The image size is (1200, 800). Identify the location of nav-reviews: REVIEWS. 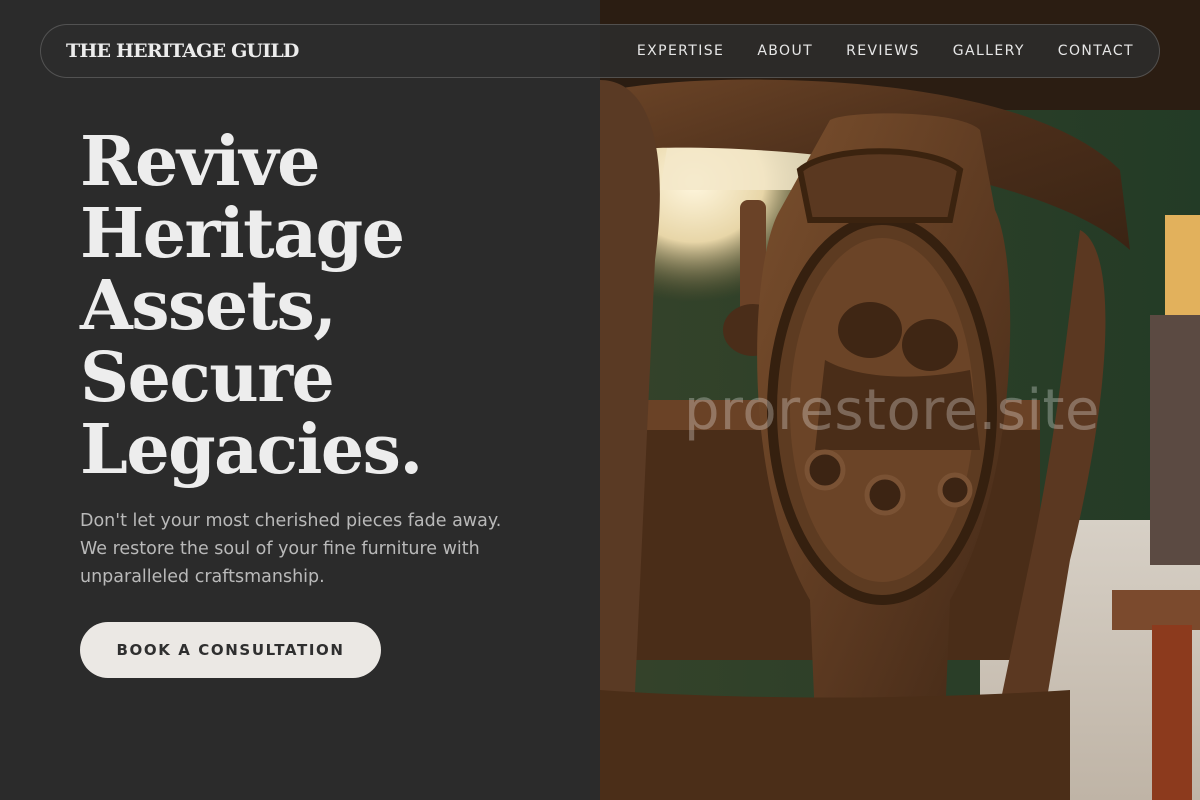
(883, 51).